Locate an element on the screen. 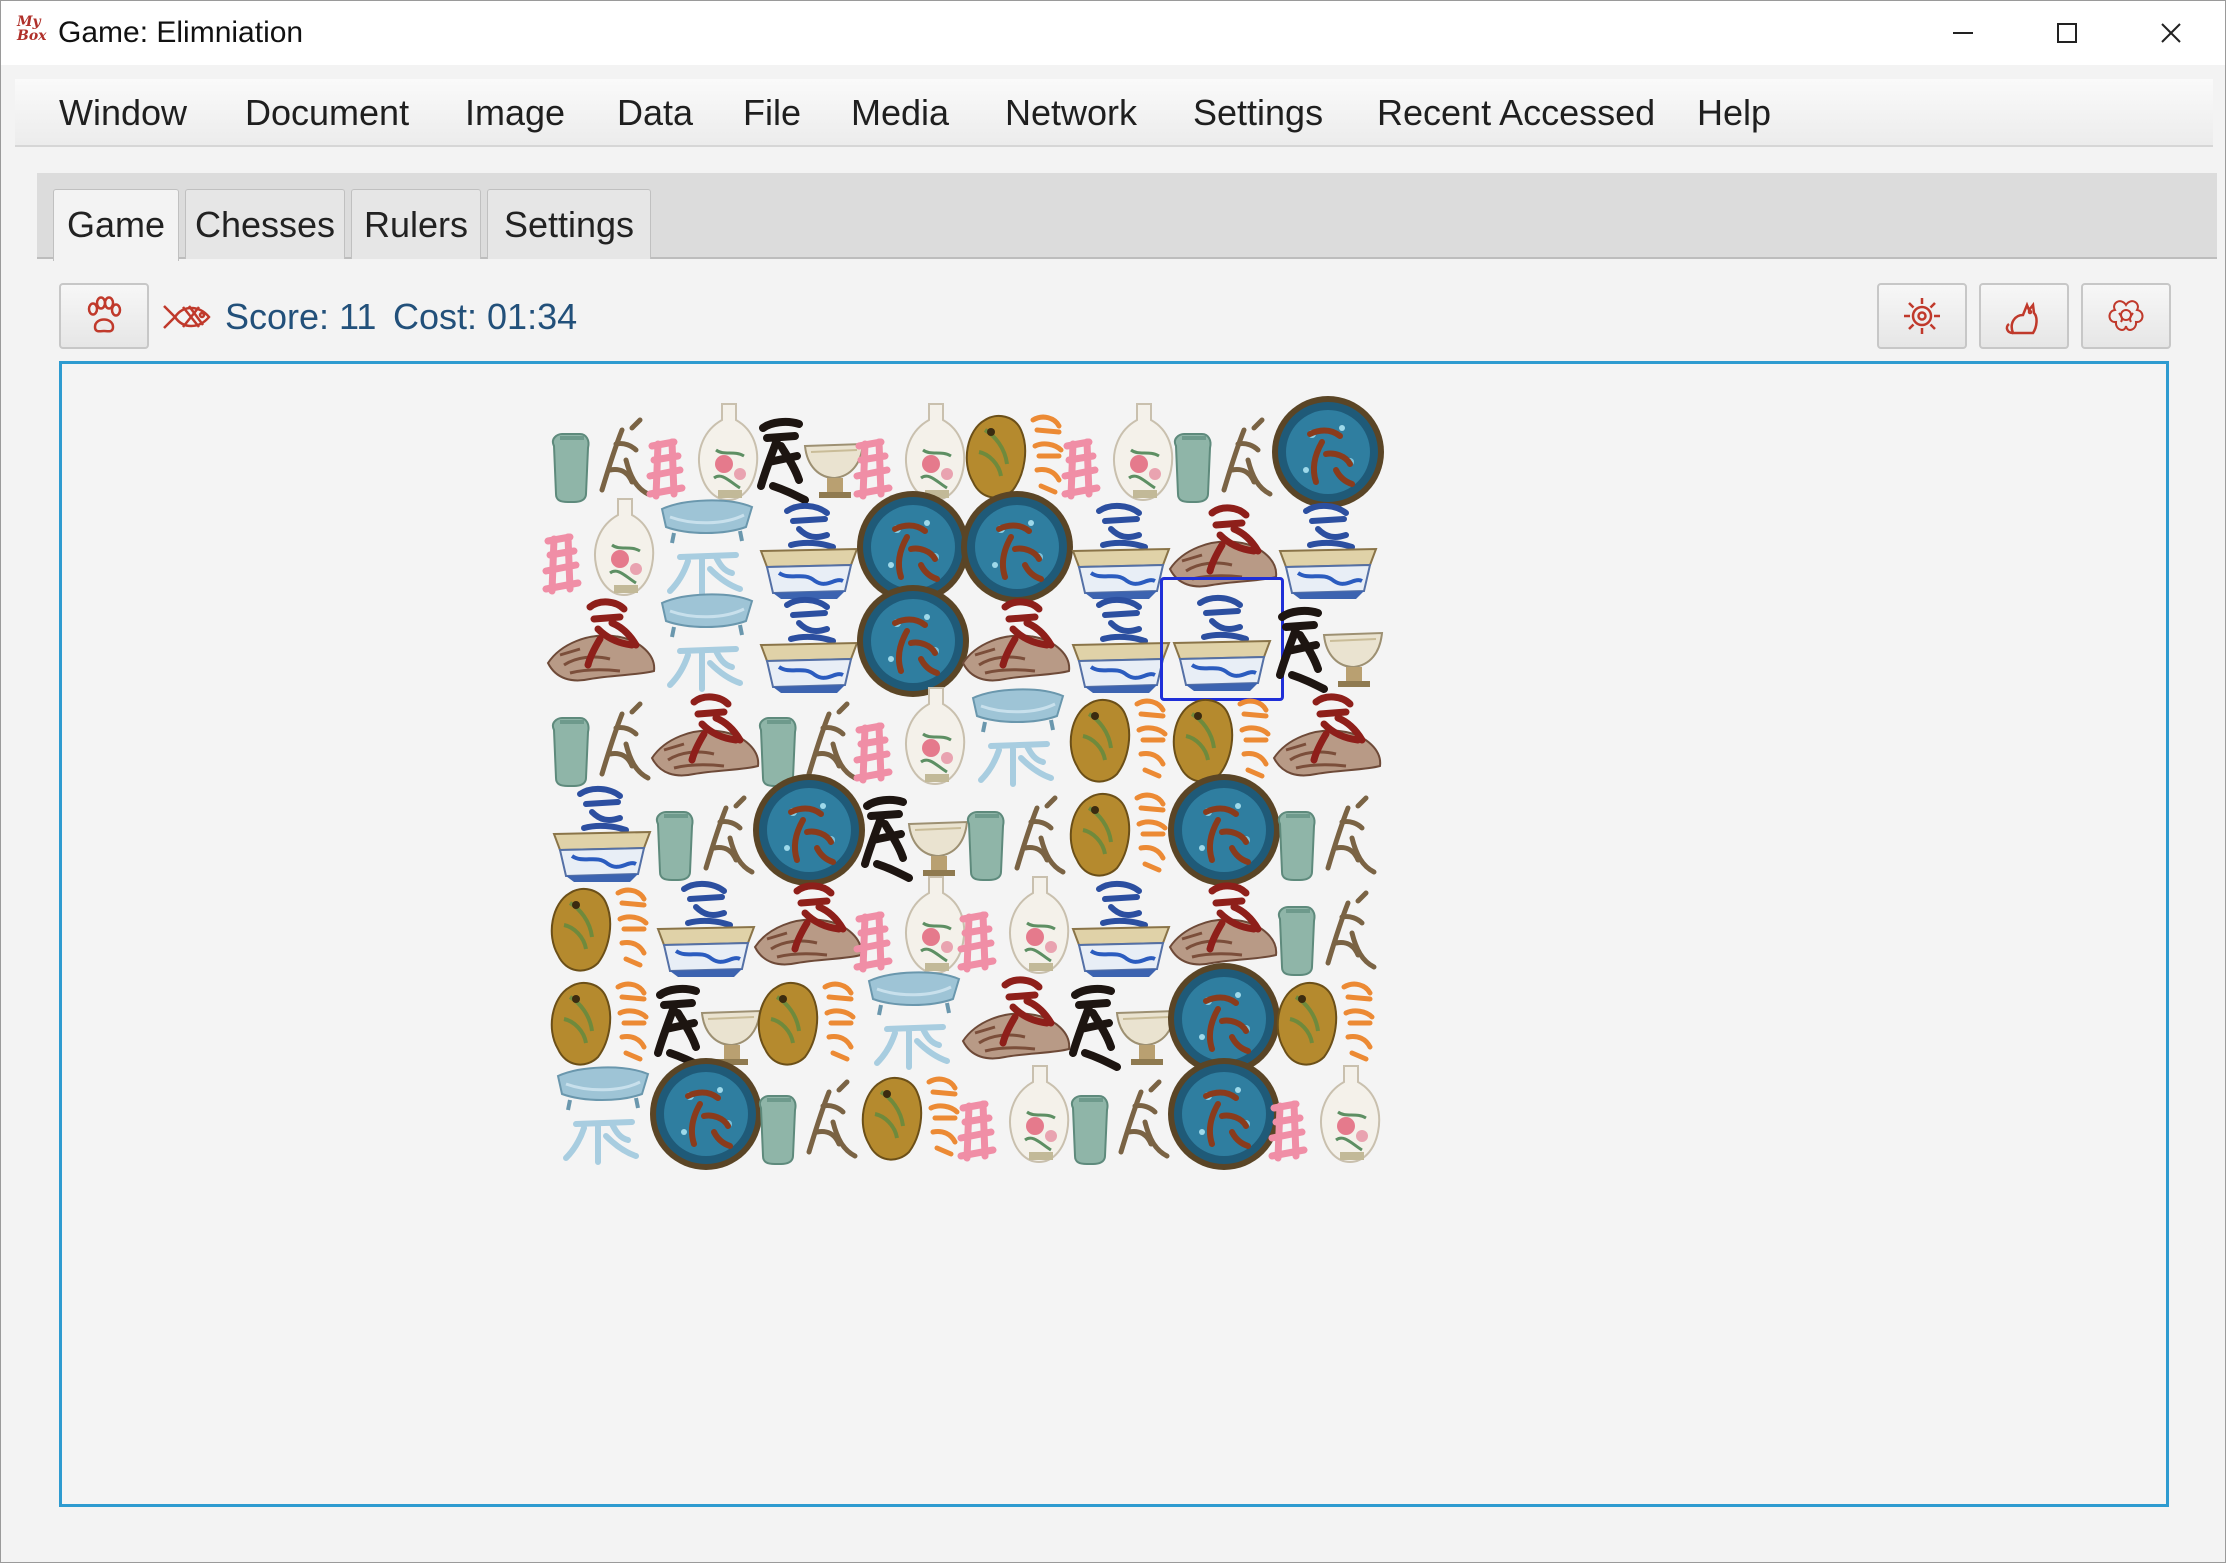 Image resolution: width=2226 pixels, height=1563 pixels. maximize-icon is located at coordinates (2067, 33).